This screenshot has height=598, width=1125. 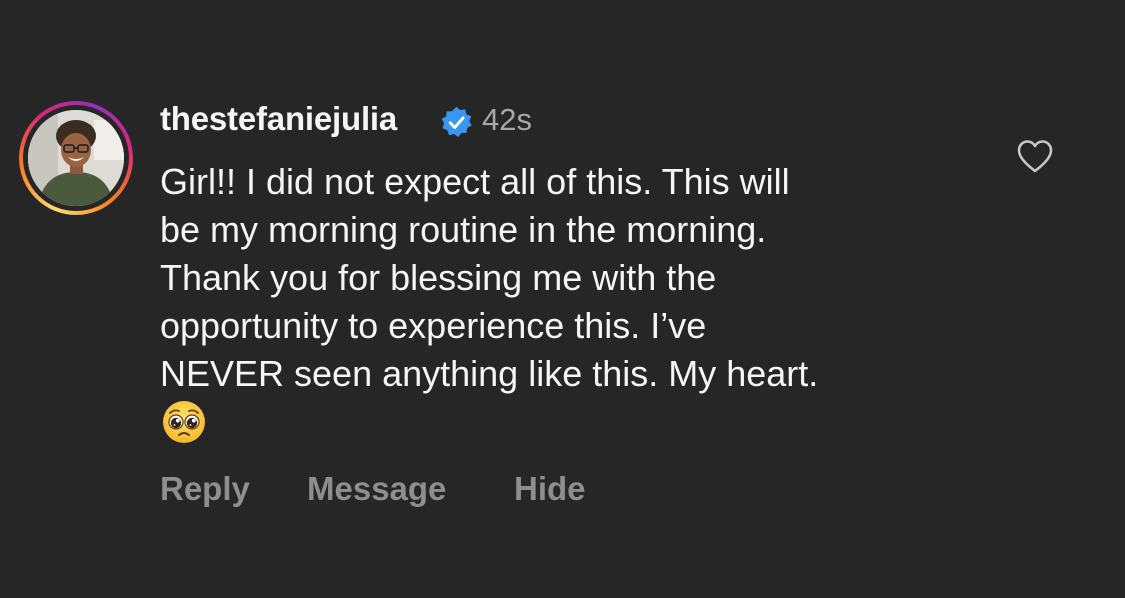 I want to click on timestamp: 42s, so click(x=507, y=119).